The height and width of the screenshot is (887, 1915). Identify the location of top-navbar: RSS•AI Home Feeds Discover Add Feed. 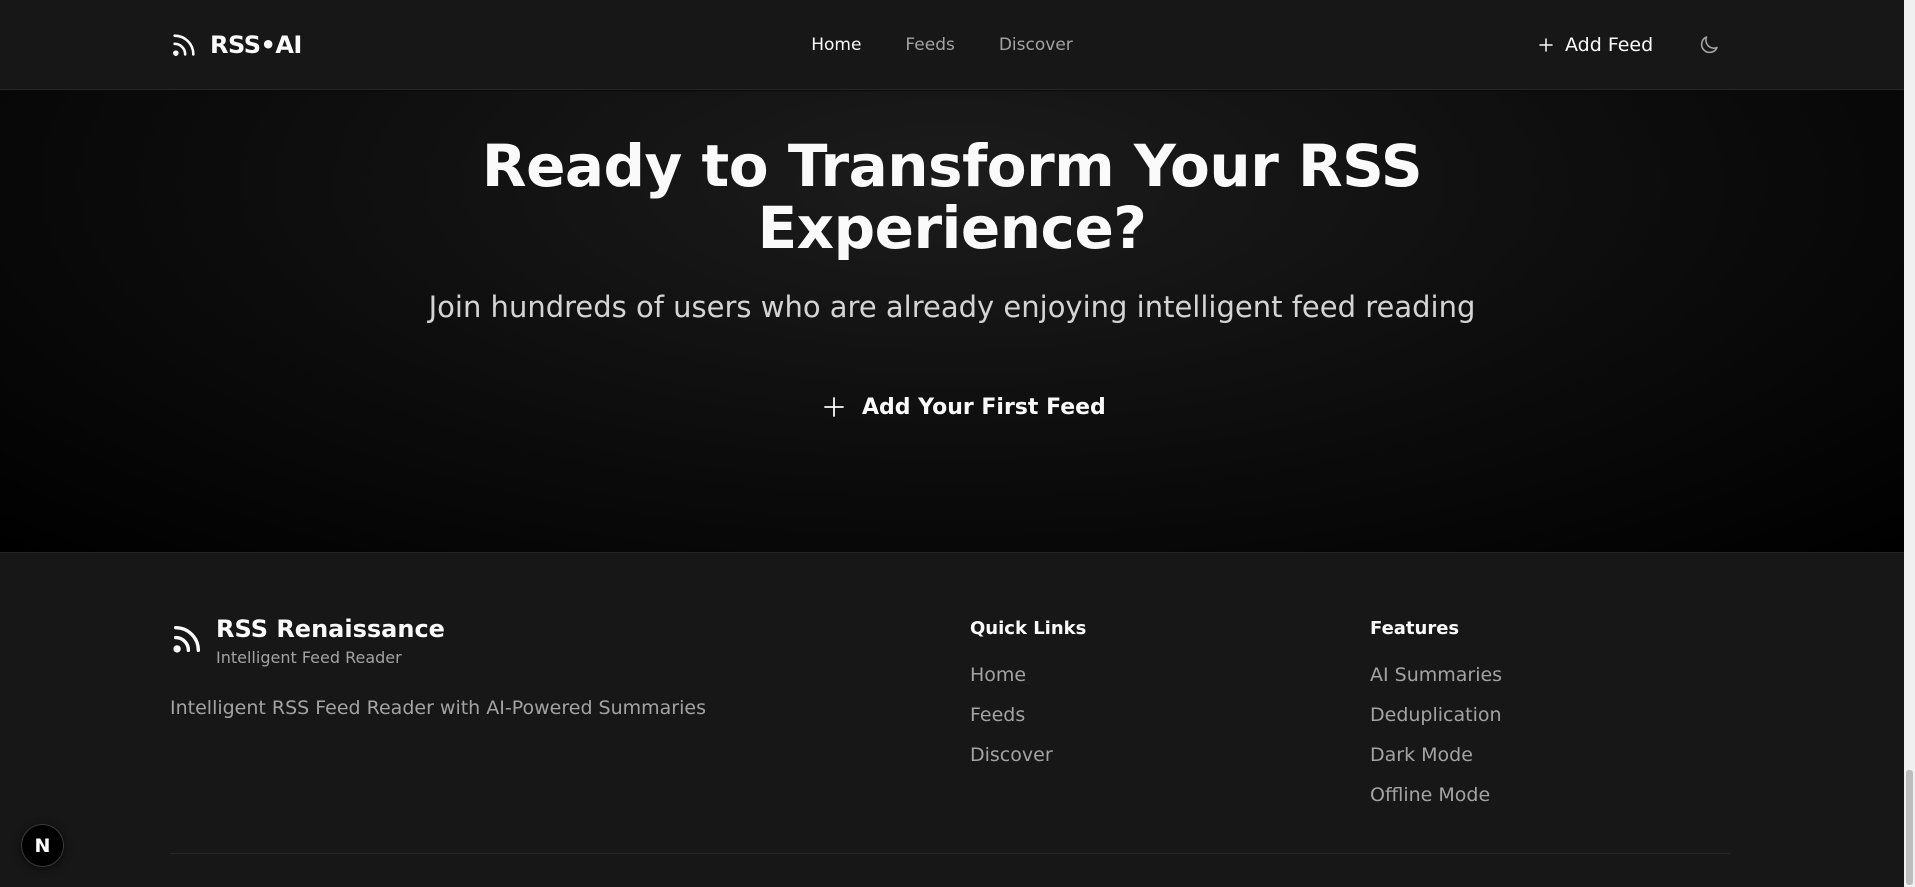
(952, 45).